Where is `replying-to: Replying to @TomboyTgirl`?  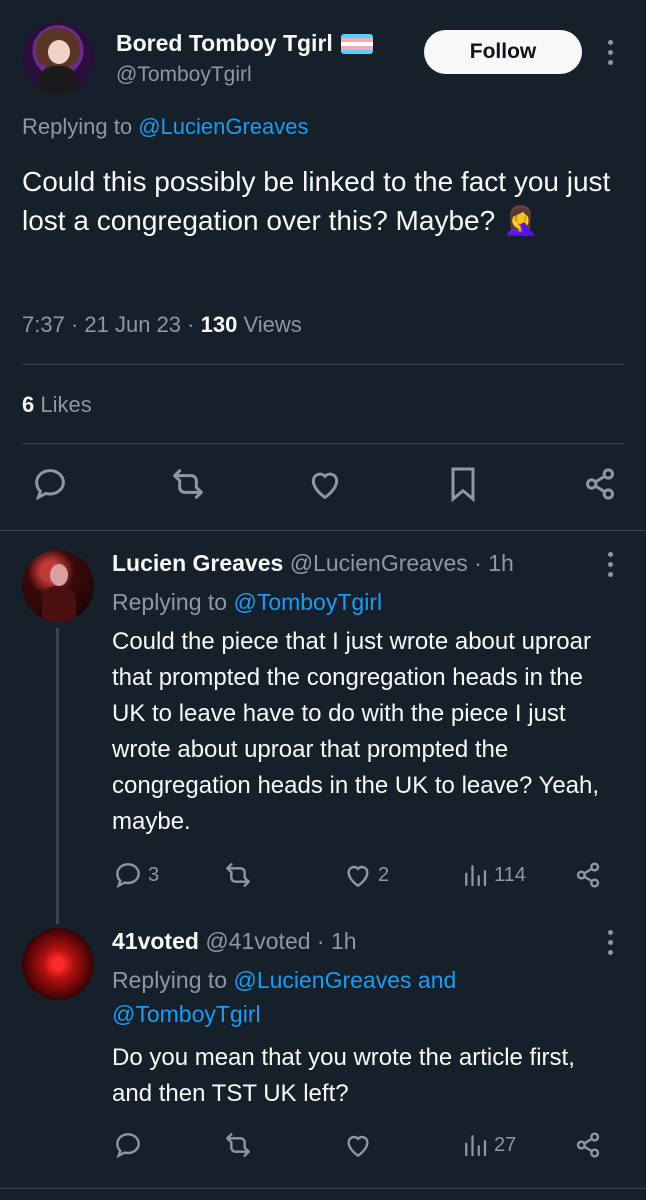
replying-to: Replying to @TomboyTgirl is located at coordinates (247, 602).